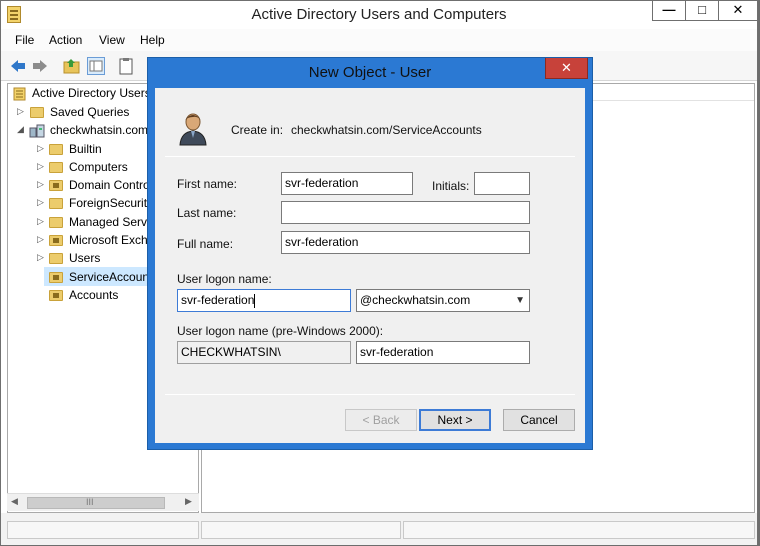 This screenshot has height=546, width=760. I want to click on last-name-label: Last name:, so click(207, 213).